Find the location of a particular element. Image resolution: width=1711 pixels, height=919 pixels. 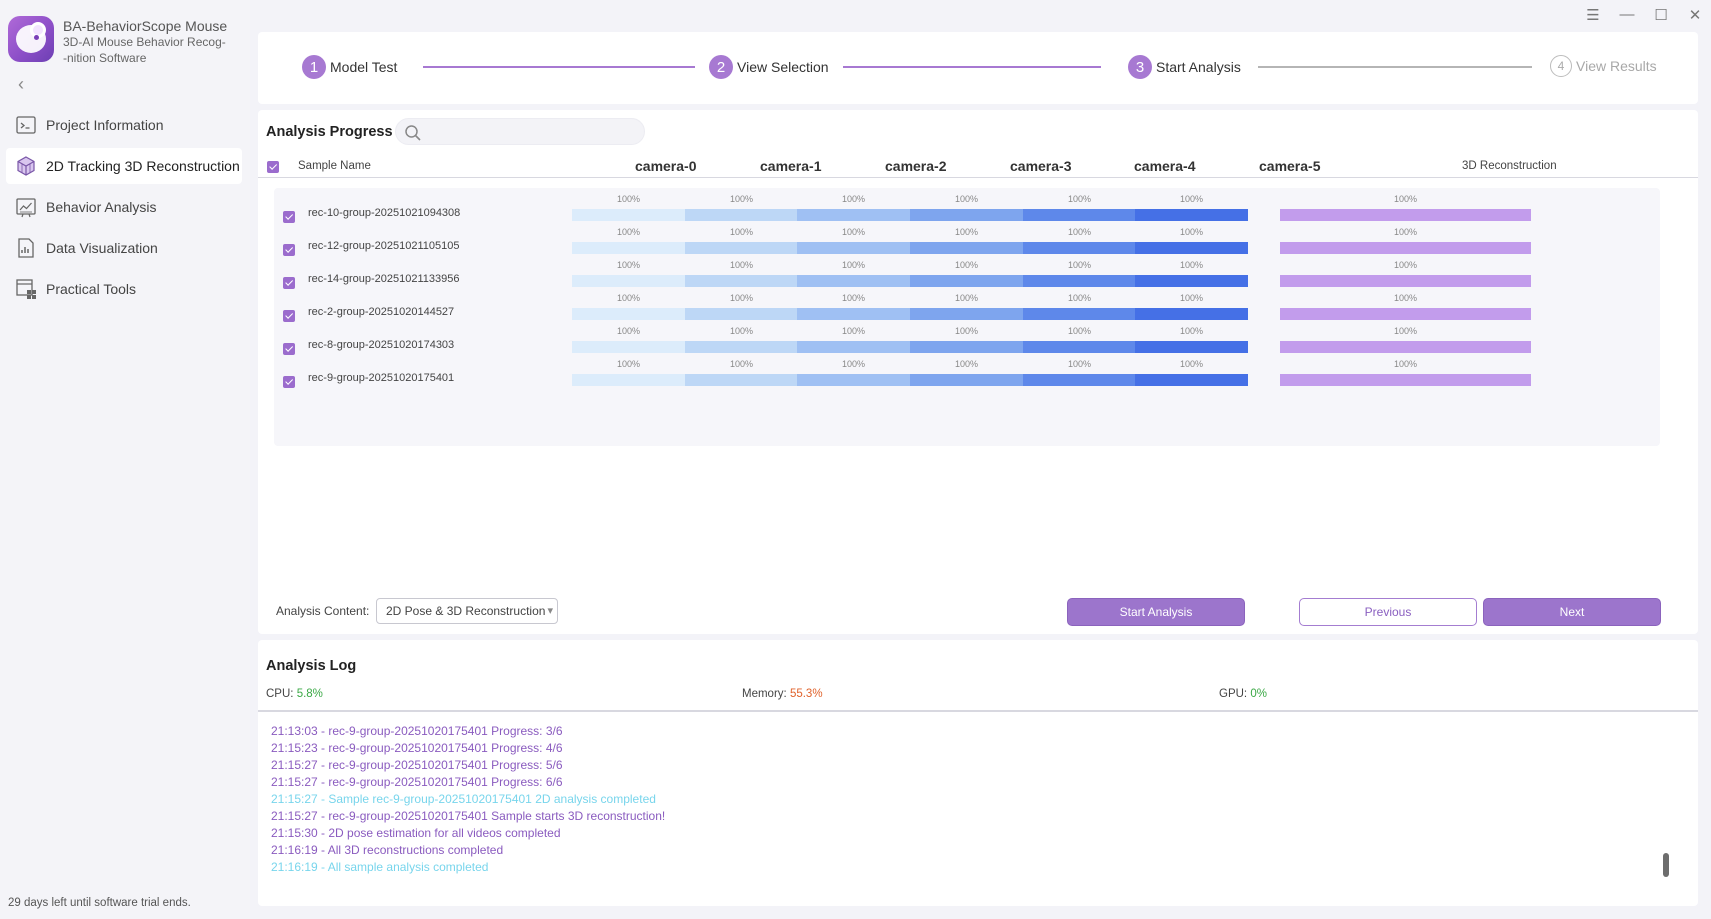

camera-3-progress: 100% is located at coordinates (966, 344).